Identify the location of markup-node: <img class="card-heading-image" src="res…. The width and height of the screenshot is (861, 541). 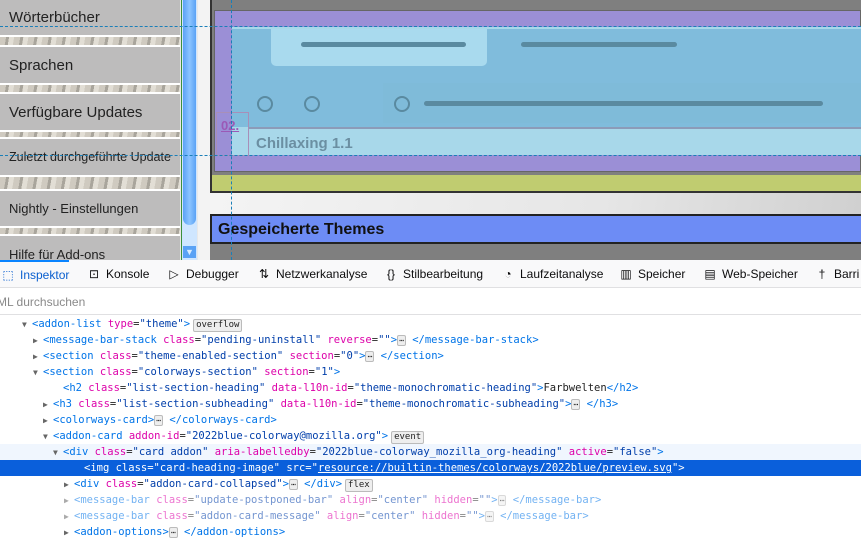
(430, 468).